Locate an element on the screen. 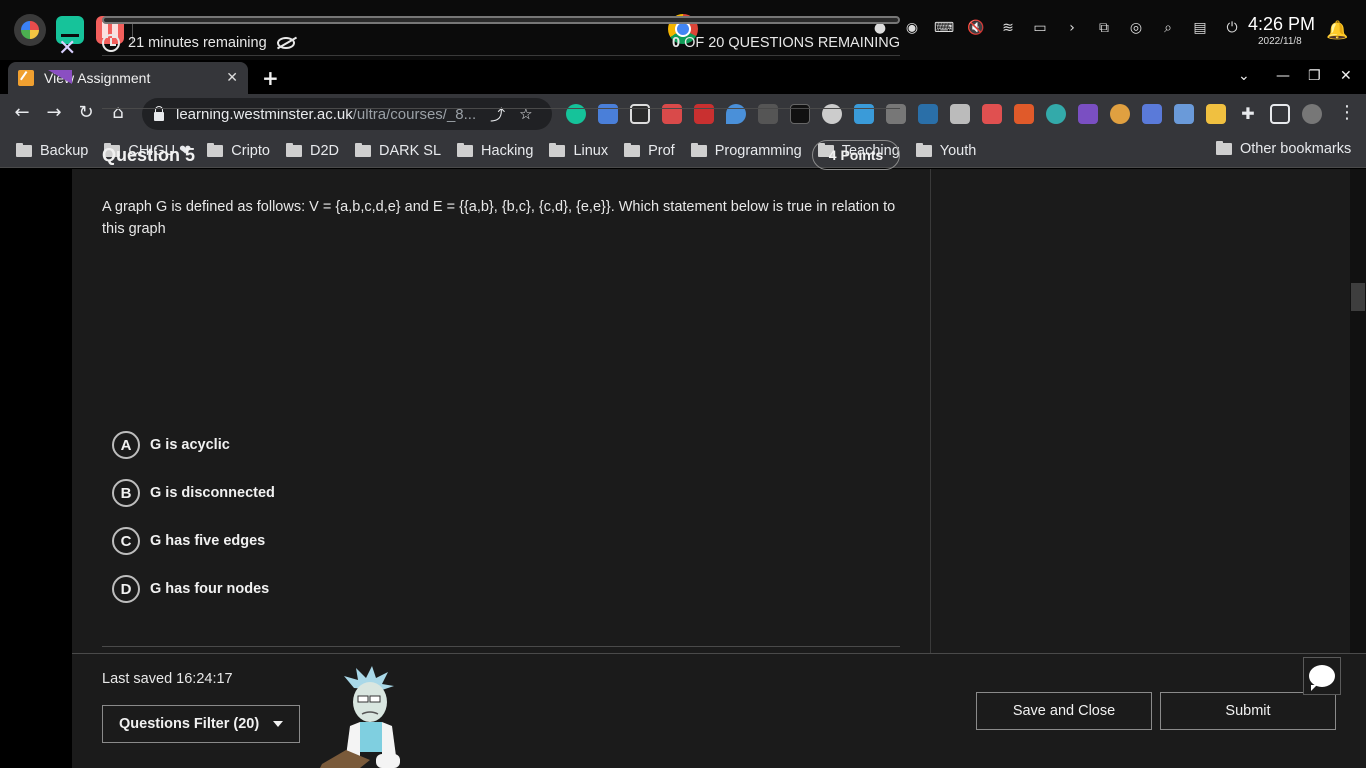 Image resolution: width=1366 pixels, height=768 pixels. option-b: B G is disconnected is located at coordinates (193, 493).